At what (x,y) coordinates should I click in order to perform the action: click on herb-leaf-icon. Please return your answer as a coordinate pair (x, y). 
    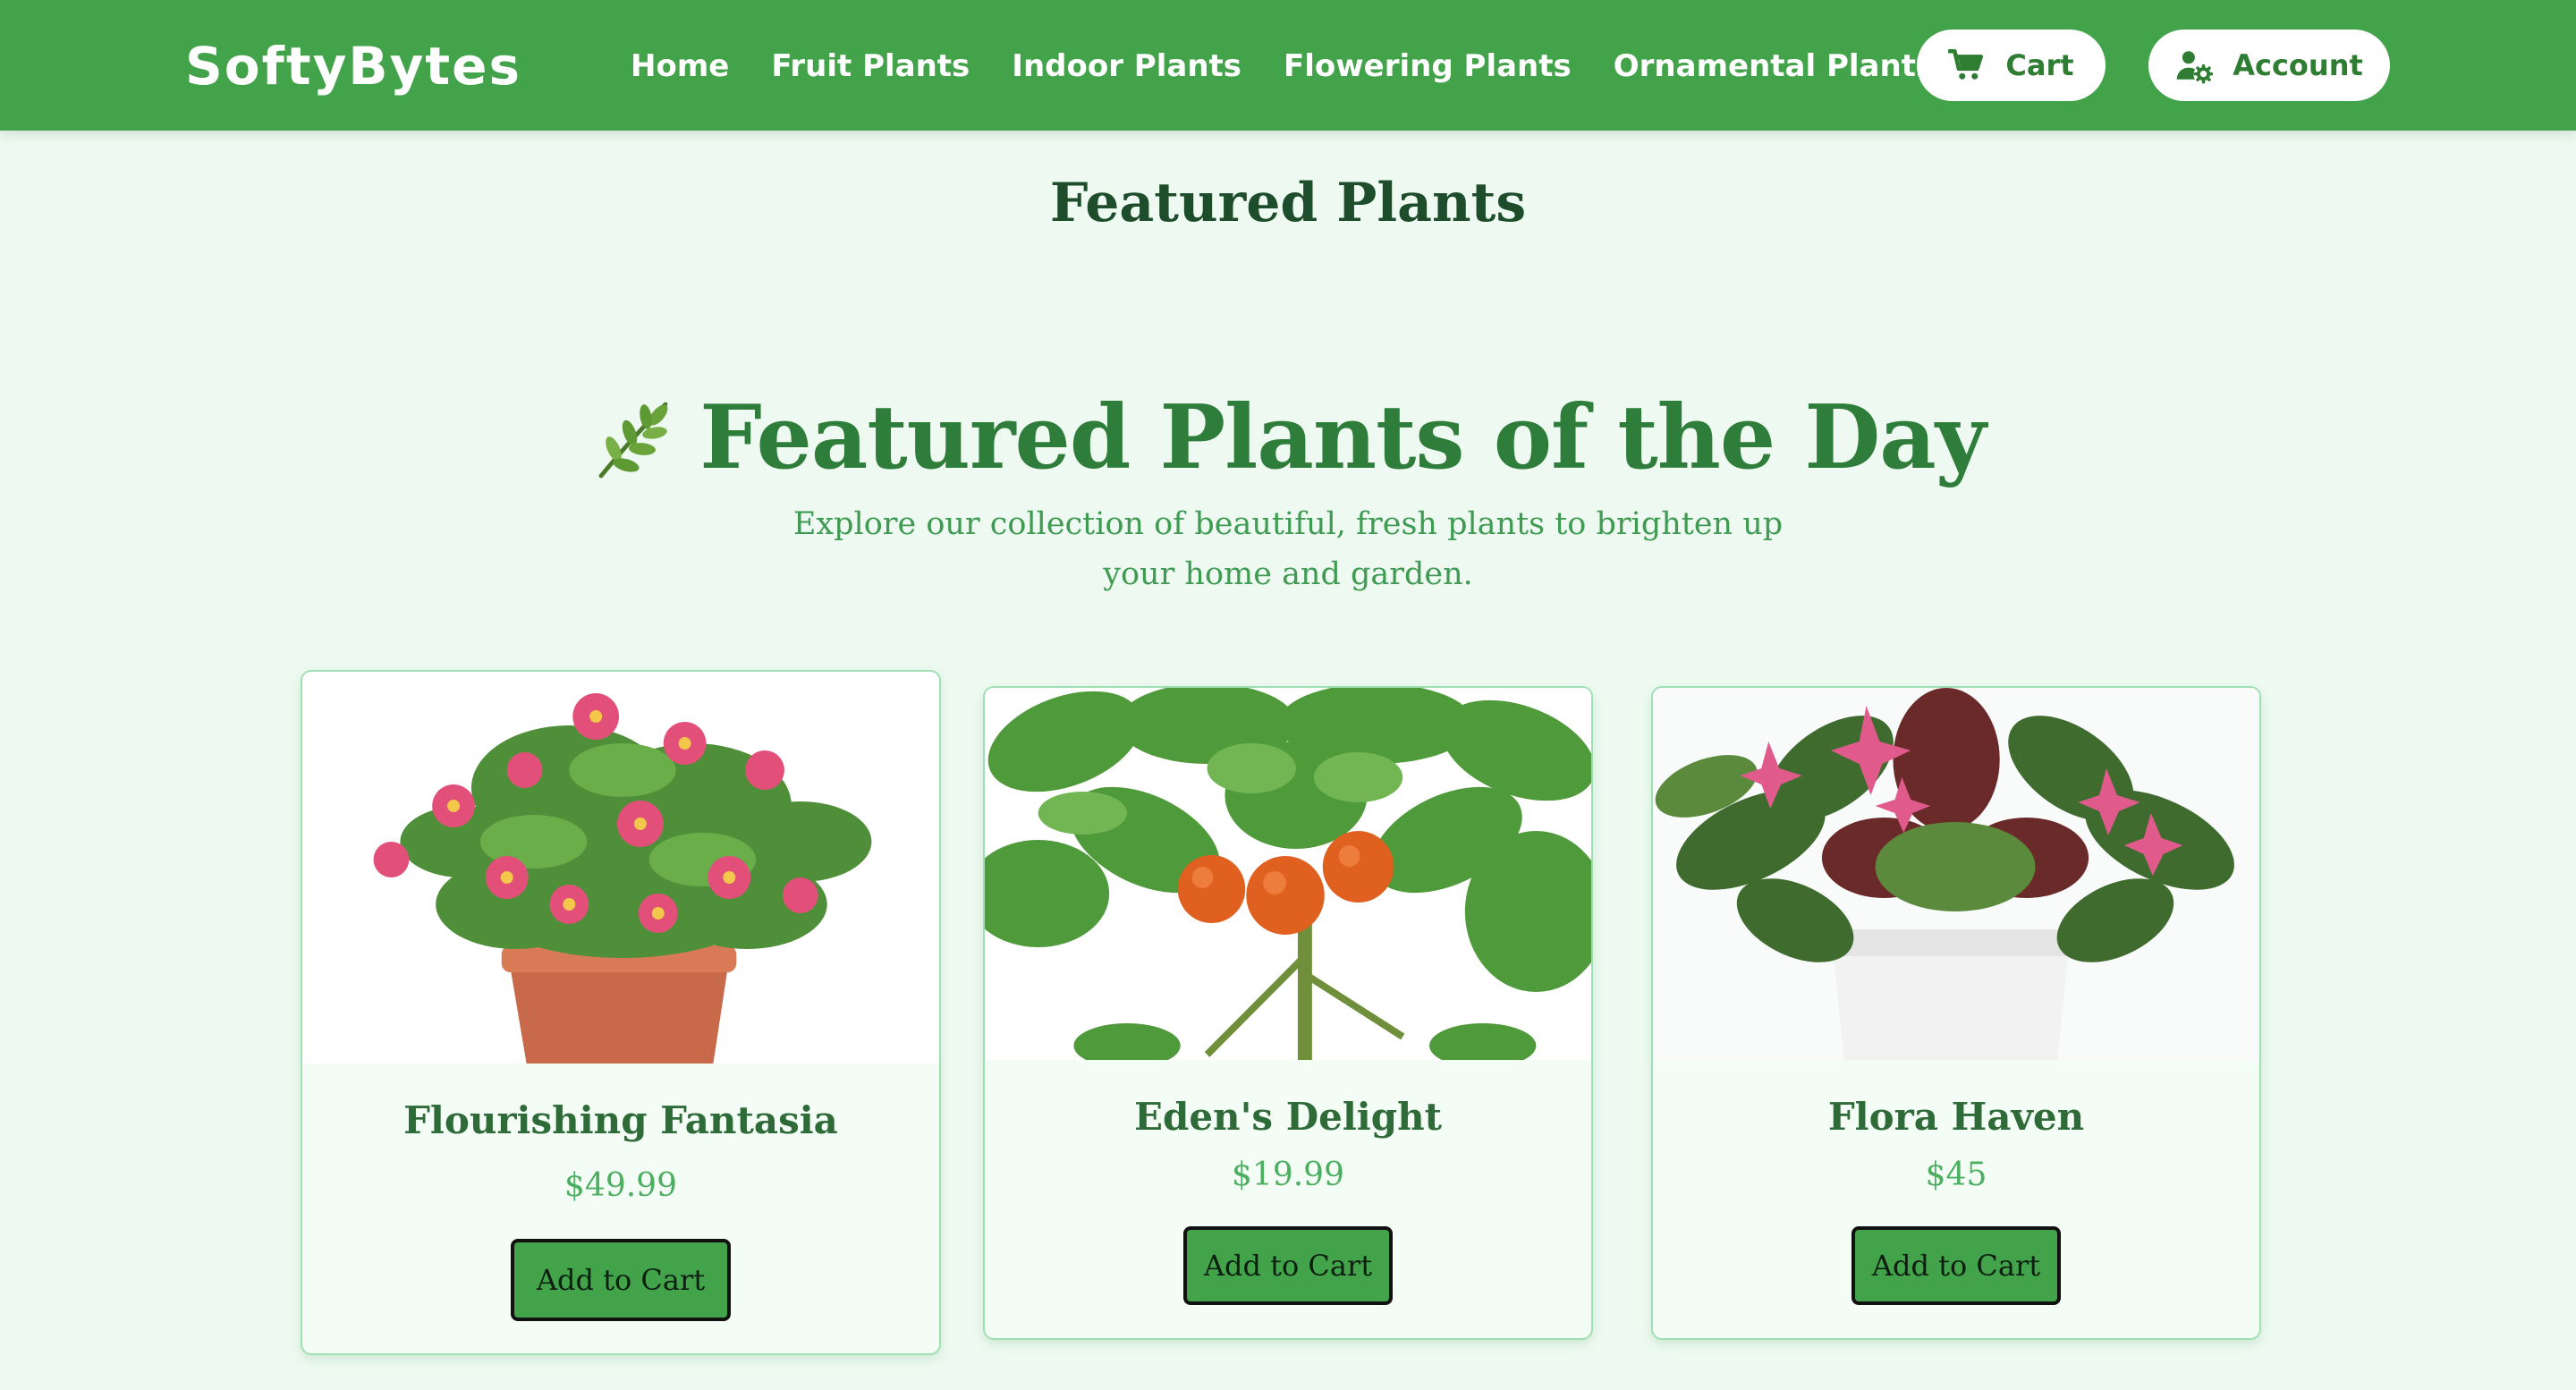
    Looking at the image, I should click on (633, 438).